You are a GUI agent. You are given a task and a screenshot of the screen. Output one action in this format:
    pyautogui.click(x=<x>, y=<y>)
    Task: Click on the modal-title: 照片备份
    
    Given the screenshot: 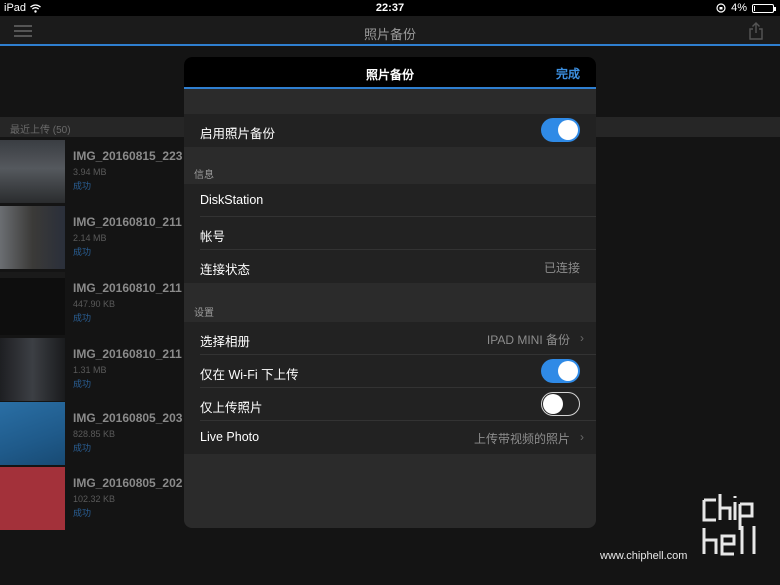 What is the action you would take?
    pyautogui.click(x=389, y=75)
    